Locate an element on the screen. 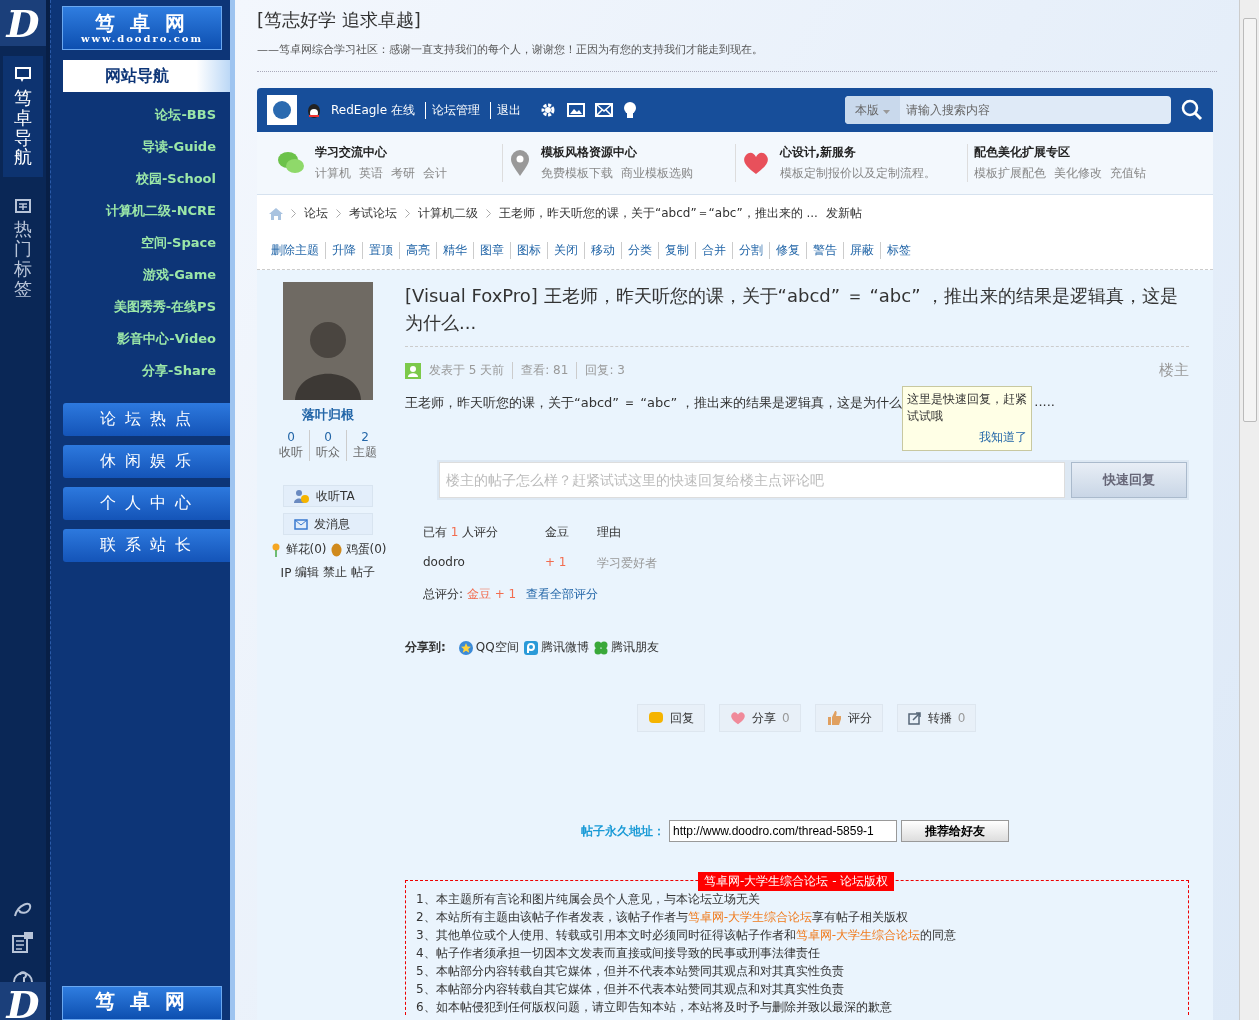 This screenshot has height=1020, width=1259. category-link: 充值钻 is located at coordinates (1127, 173).